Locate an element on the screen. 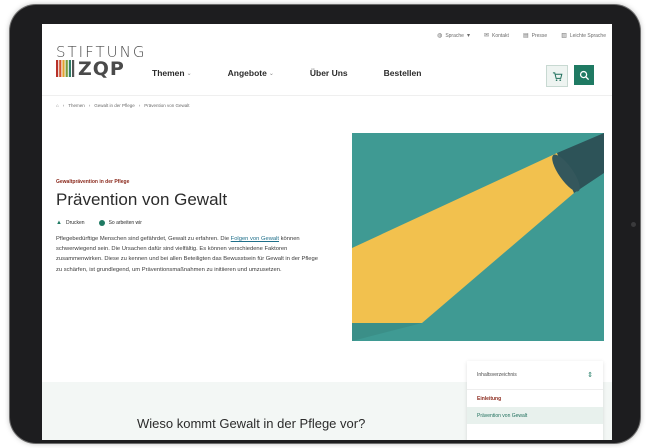  contact-link: ✉ Kontakt is located at coordinates (496, 36).